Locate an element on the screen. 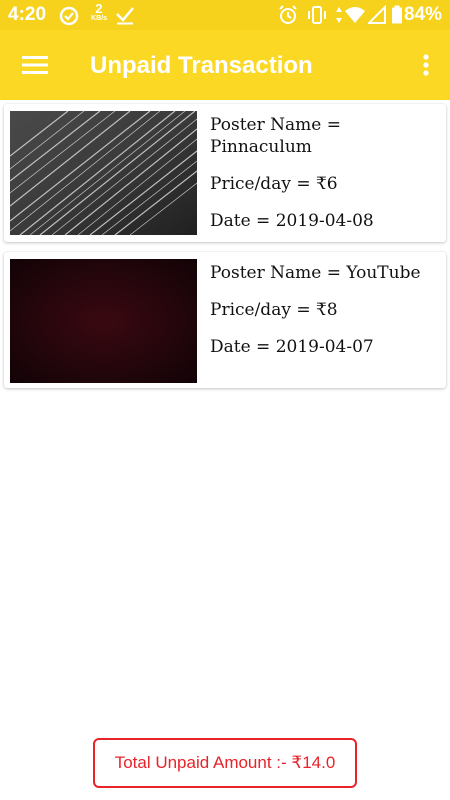 This screenshot has height=800, width=450. download-done-icon is located at coordinates (125, 17).